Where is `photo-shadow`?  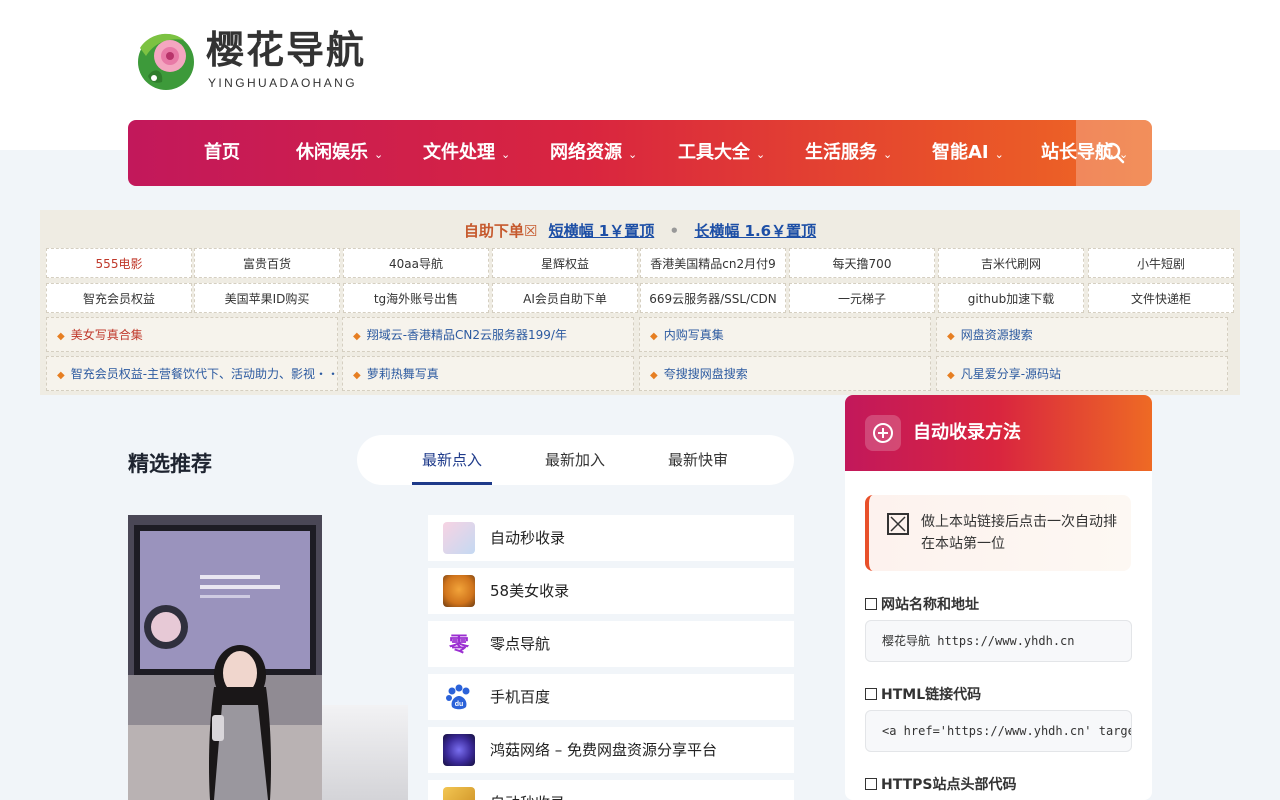
photo-shadow is located at coordinates (365, 752).